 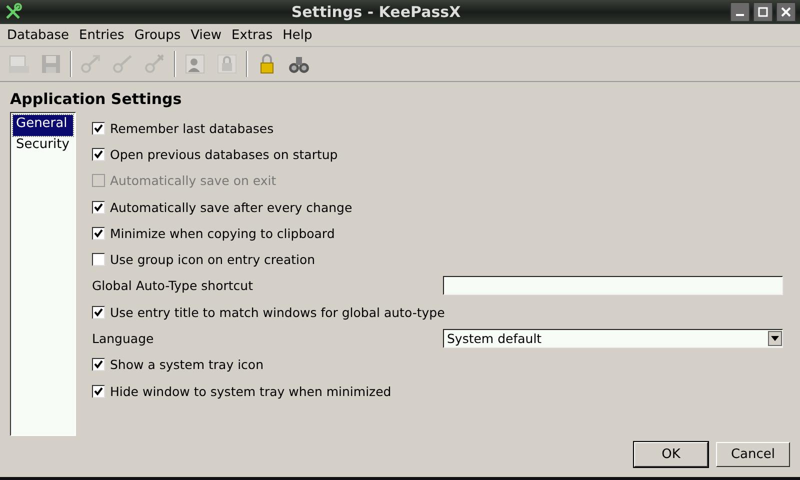 What do you see at coordinates (277, 312) in the screenshot?
I see `checkbox-label: Use entry title to match windows for global auto-type` at bounding box center [277, 312].